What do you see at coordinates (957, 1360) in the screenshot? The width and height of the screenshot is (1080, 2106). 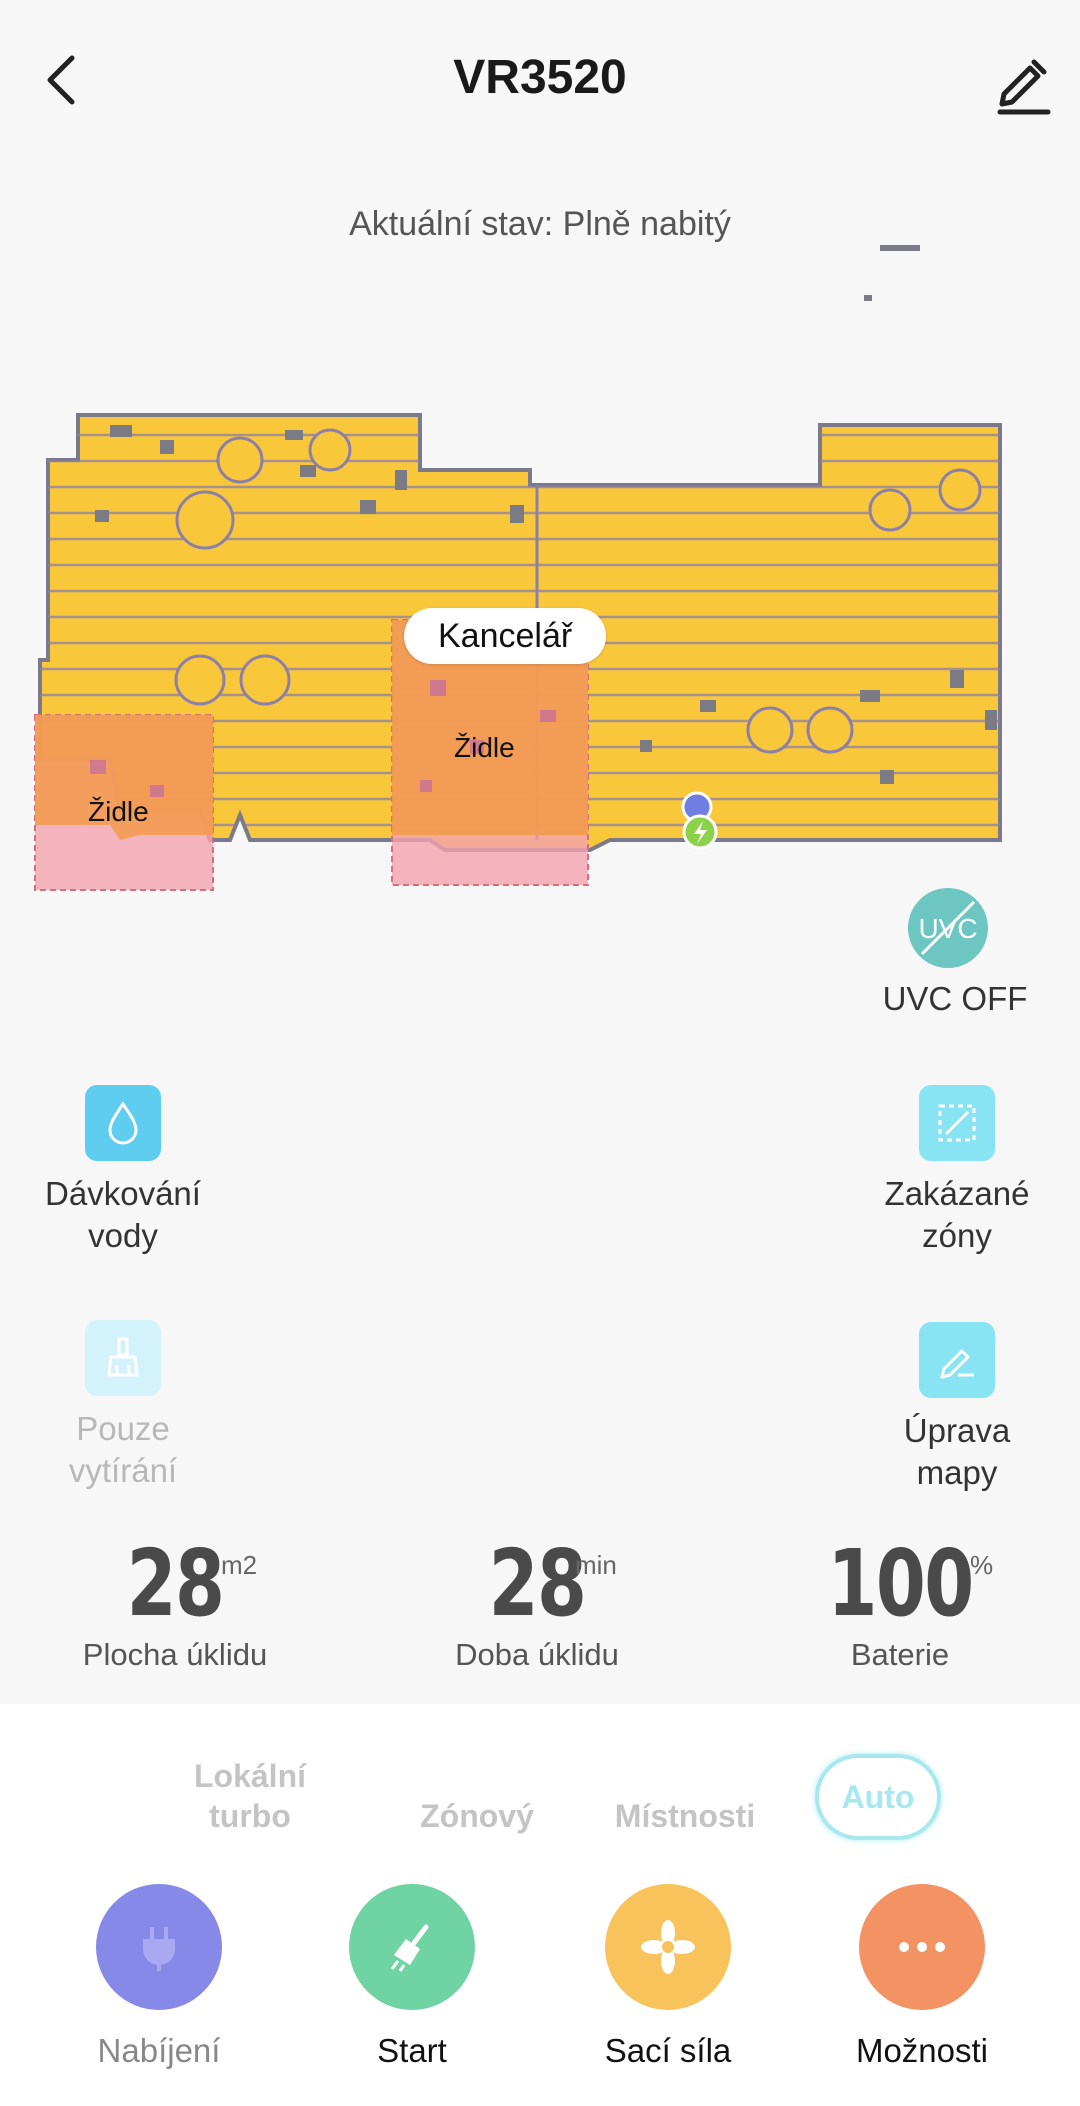 I see `edit-map-icon` at bounding box center [957, 1360].